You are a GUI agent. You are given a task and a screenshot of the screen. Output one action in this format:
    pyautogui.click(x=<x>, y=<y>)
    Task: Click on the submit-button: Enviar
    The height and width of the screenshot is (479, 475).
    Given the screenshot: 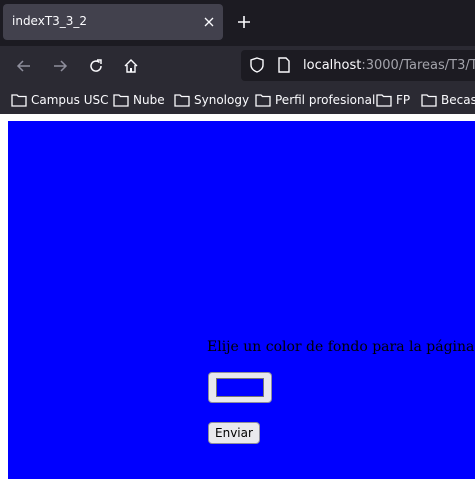 What is the action you would take?
    pyautogui.click(x=234, y=433)
    